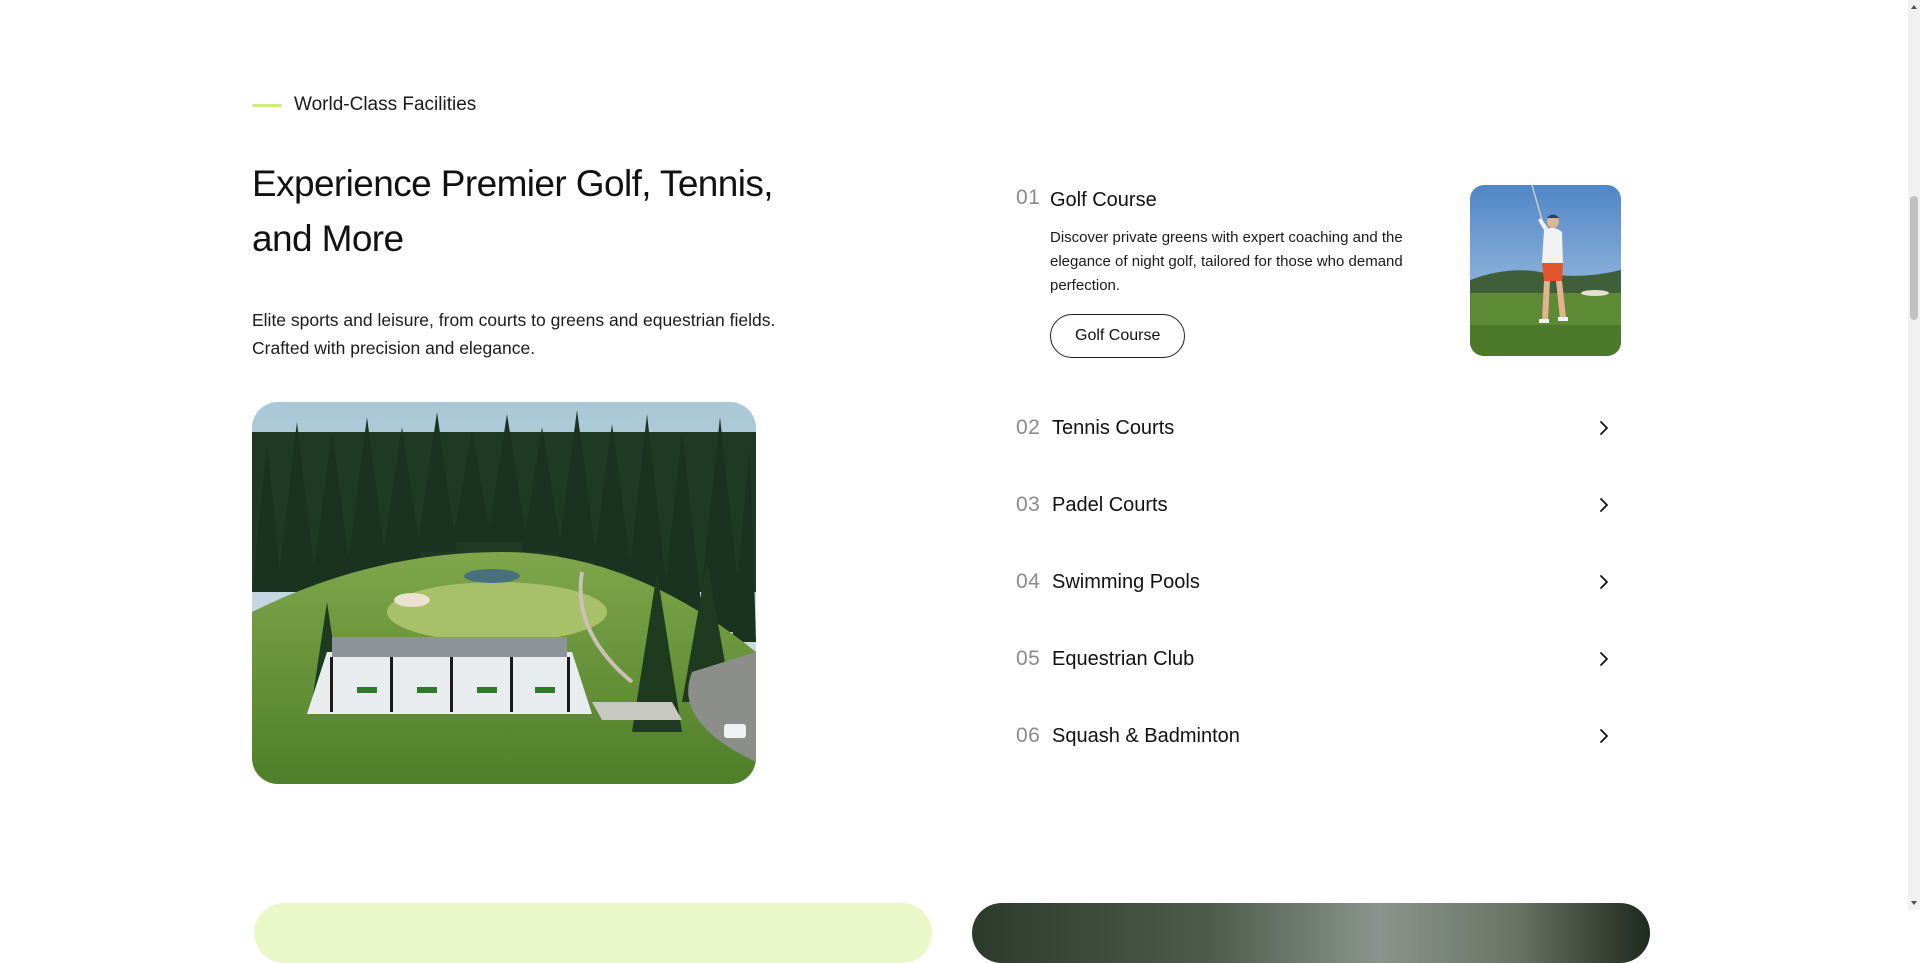 This screenshot has height=963, width=1920. Describe the element at coordinates (1028, 427) in the screenshot. I see `facility-number: 02` at that location.